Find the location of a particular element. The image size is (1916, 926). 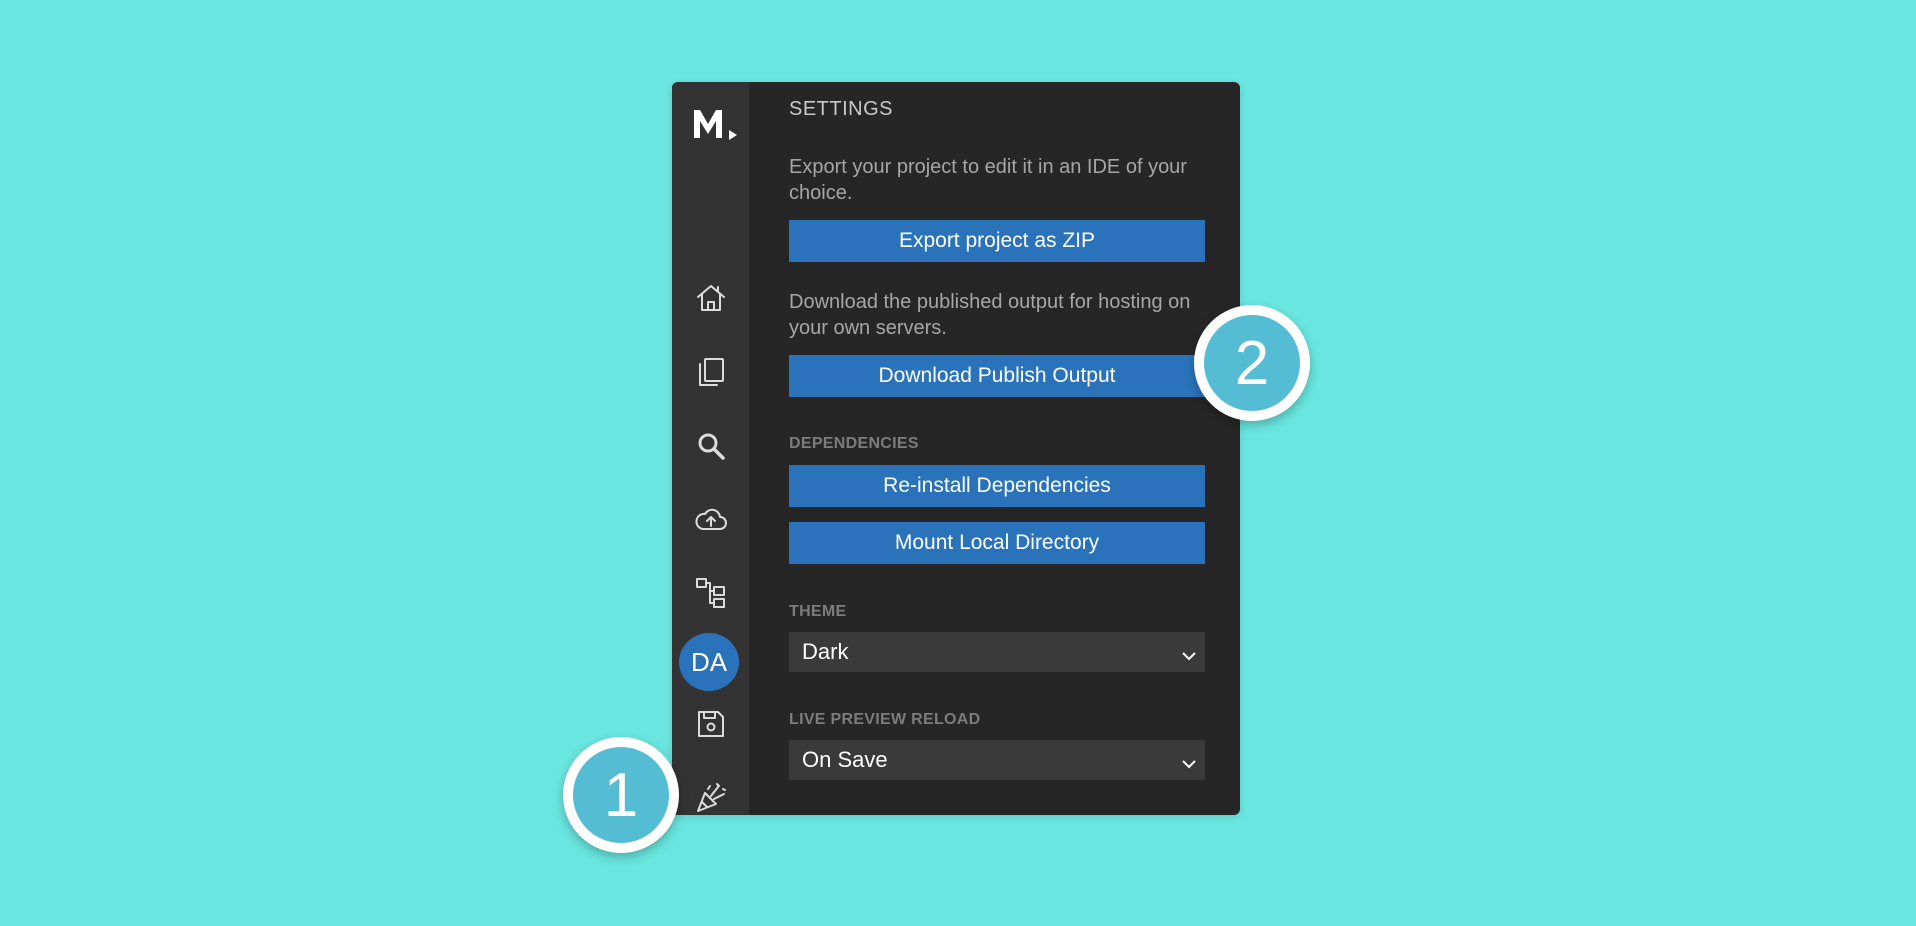

live-preview-reload-select: On Save is located at coordinates (997, 760).